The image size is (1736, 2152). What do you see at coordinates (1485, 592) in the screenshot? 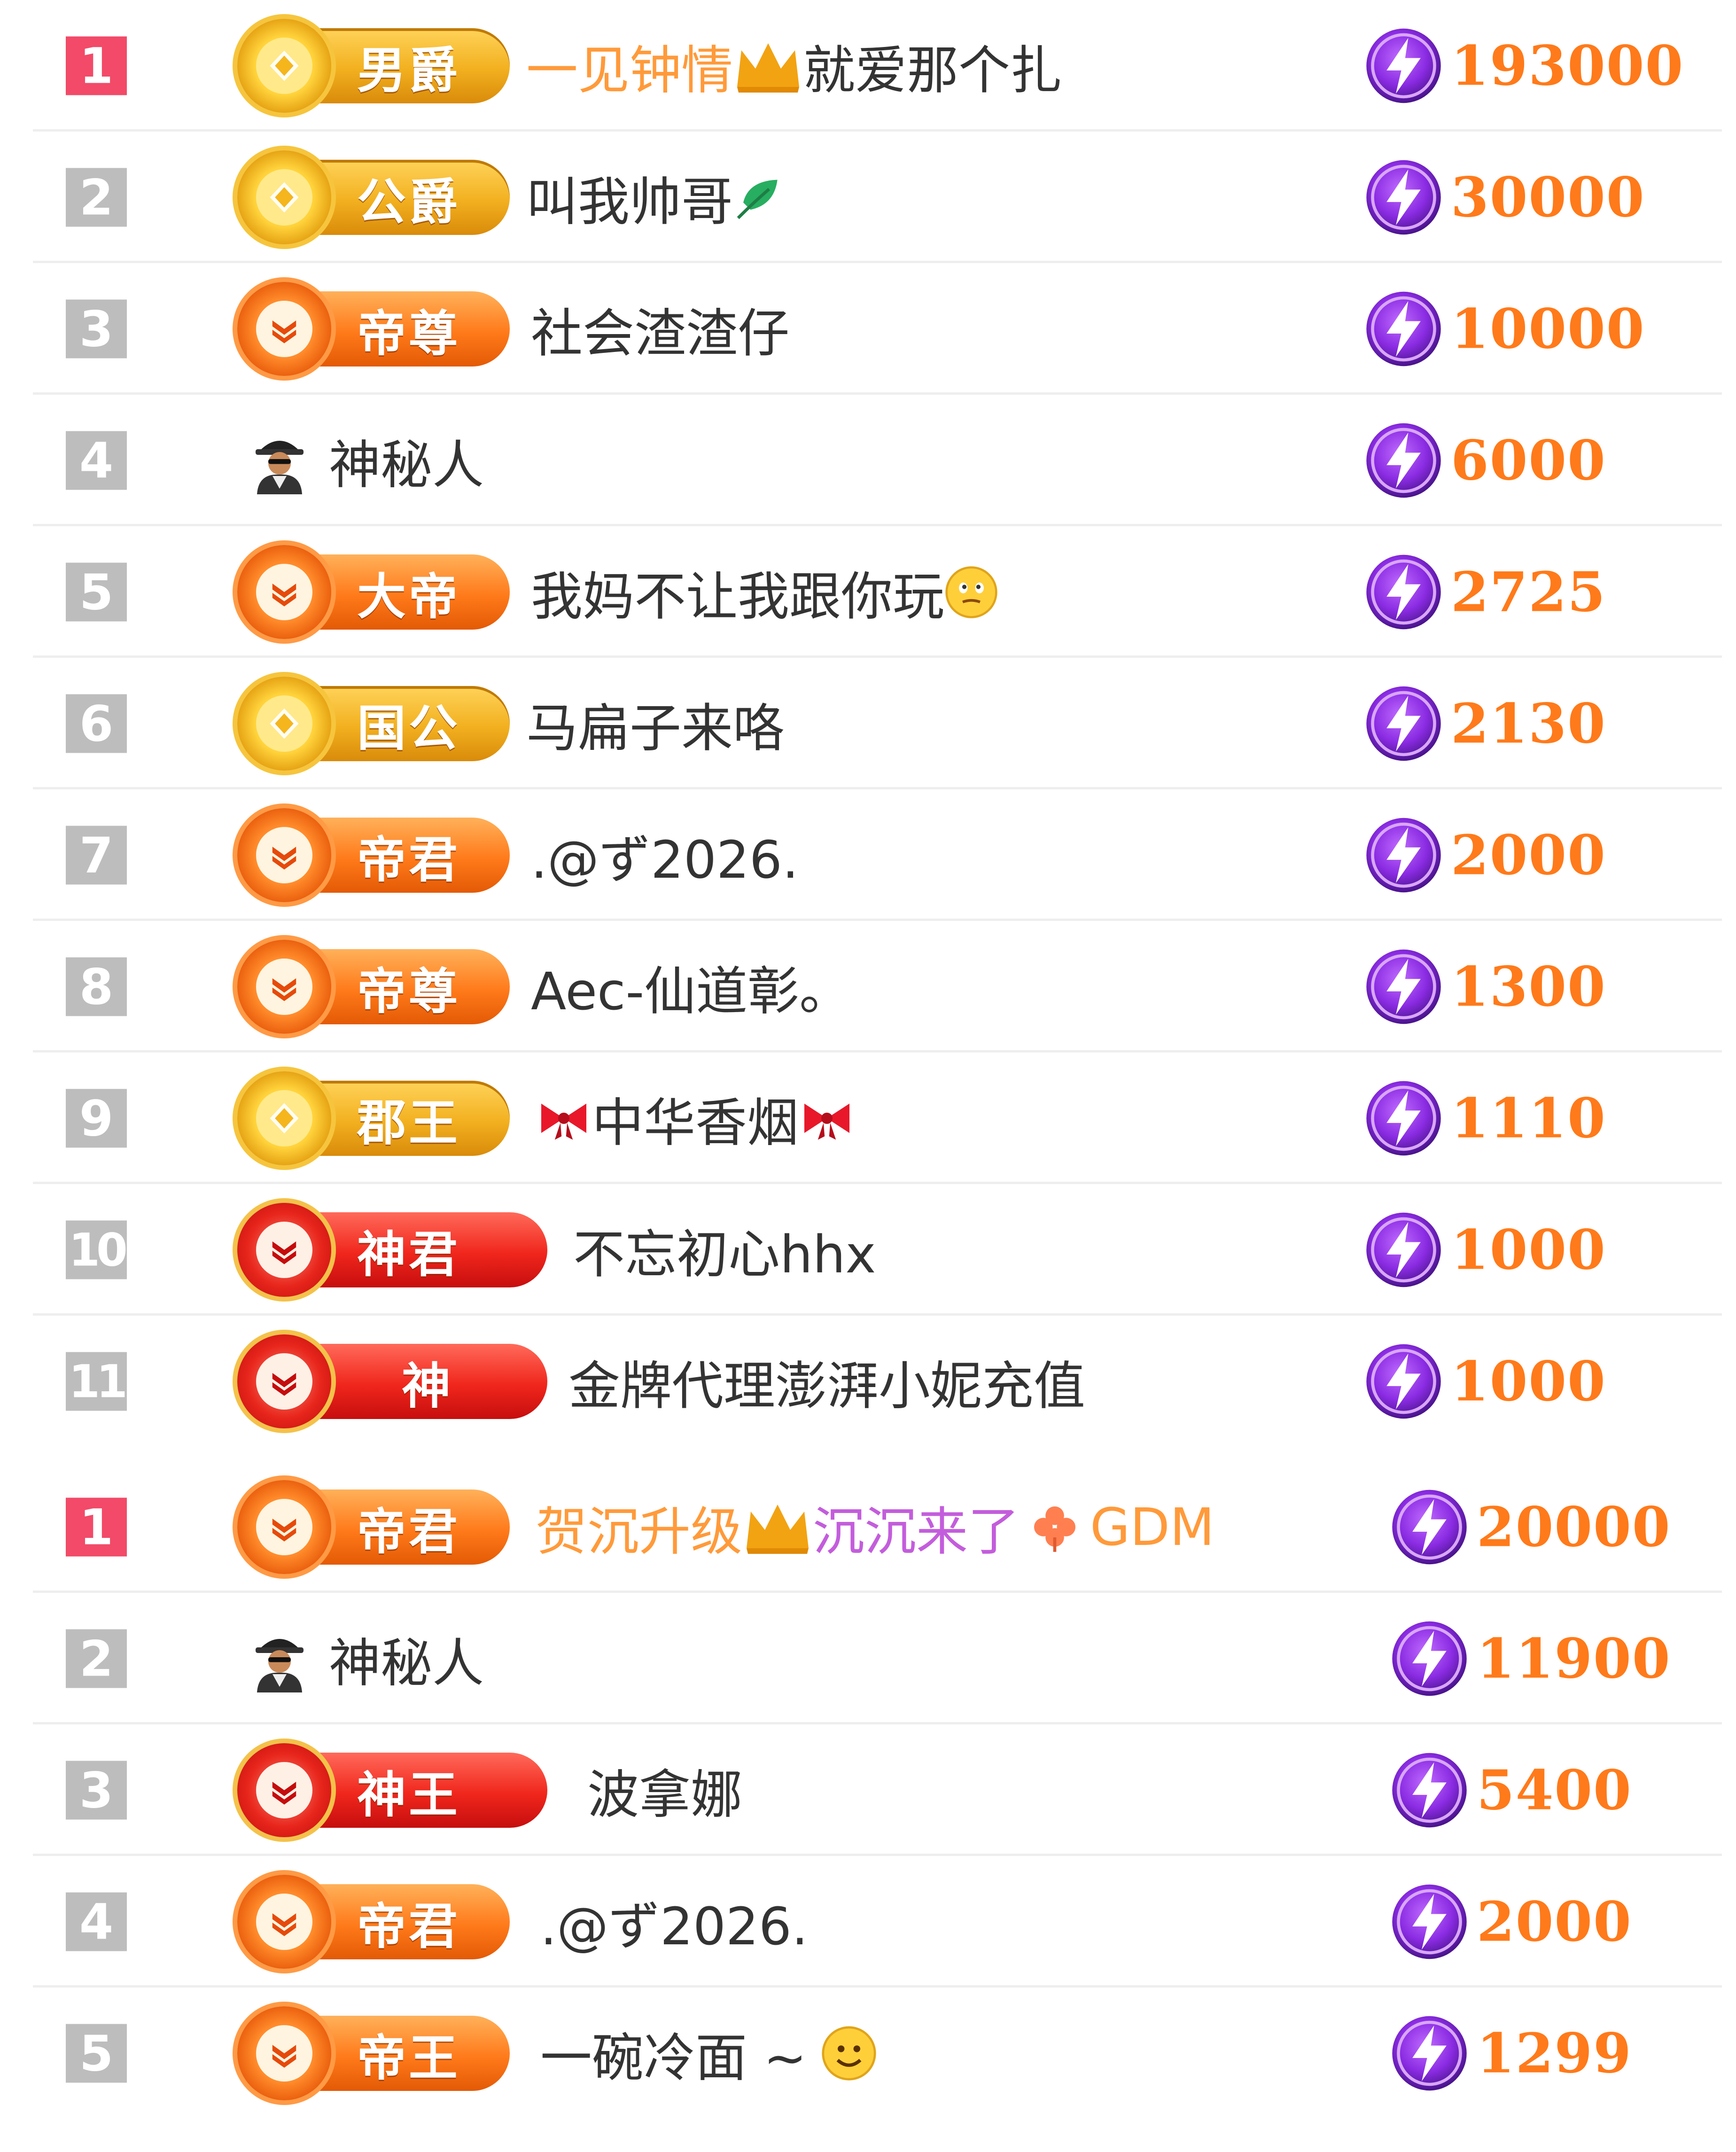
I see `score: 2725` at bounding box center [1485, 592].